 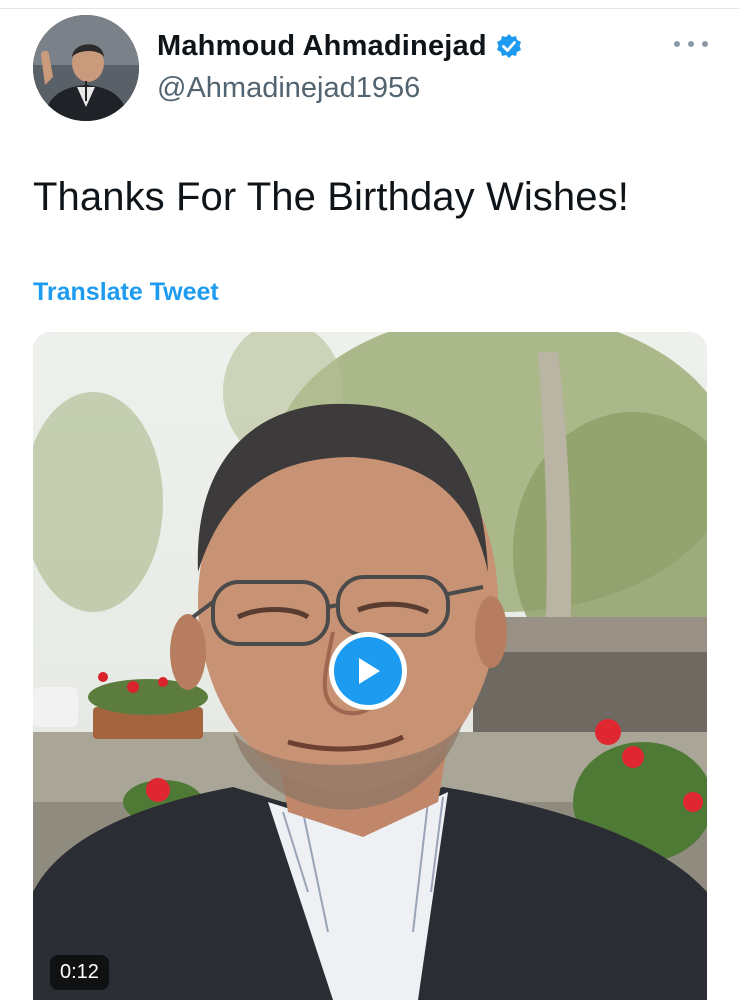 What do you see at coordinates (509, 47) in the screenshot?
I see `verified-badge-icon` at bounding box center [509, 47].